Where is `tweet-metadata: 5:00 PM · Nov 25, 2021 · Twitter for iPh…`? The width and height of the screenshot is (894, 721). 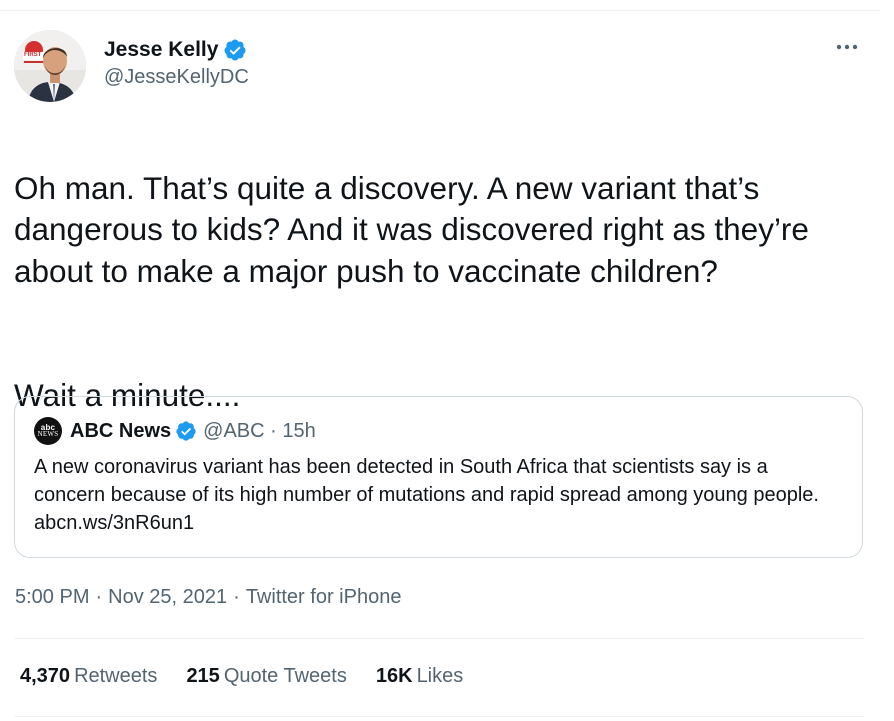 tweet-metadata: 5:00 PM · Nov 25, 2021 · Twitter for iPh… is located at coordinates (208, 597).